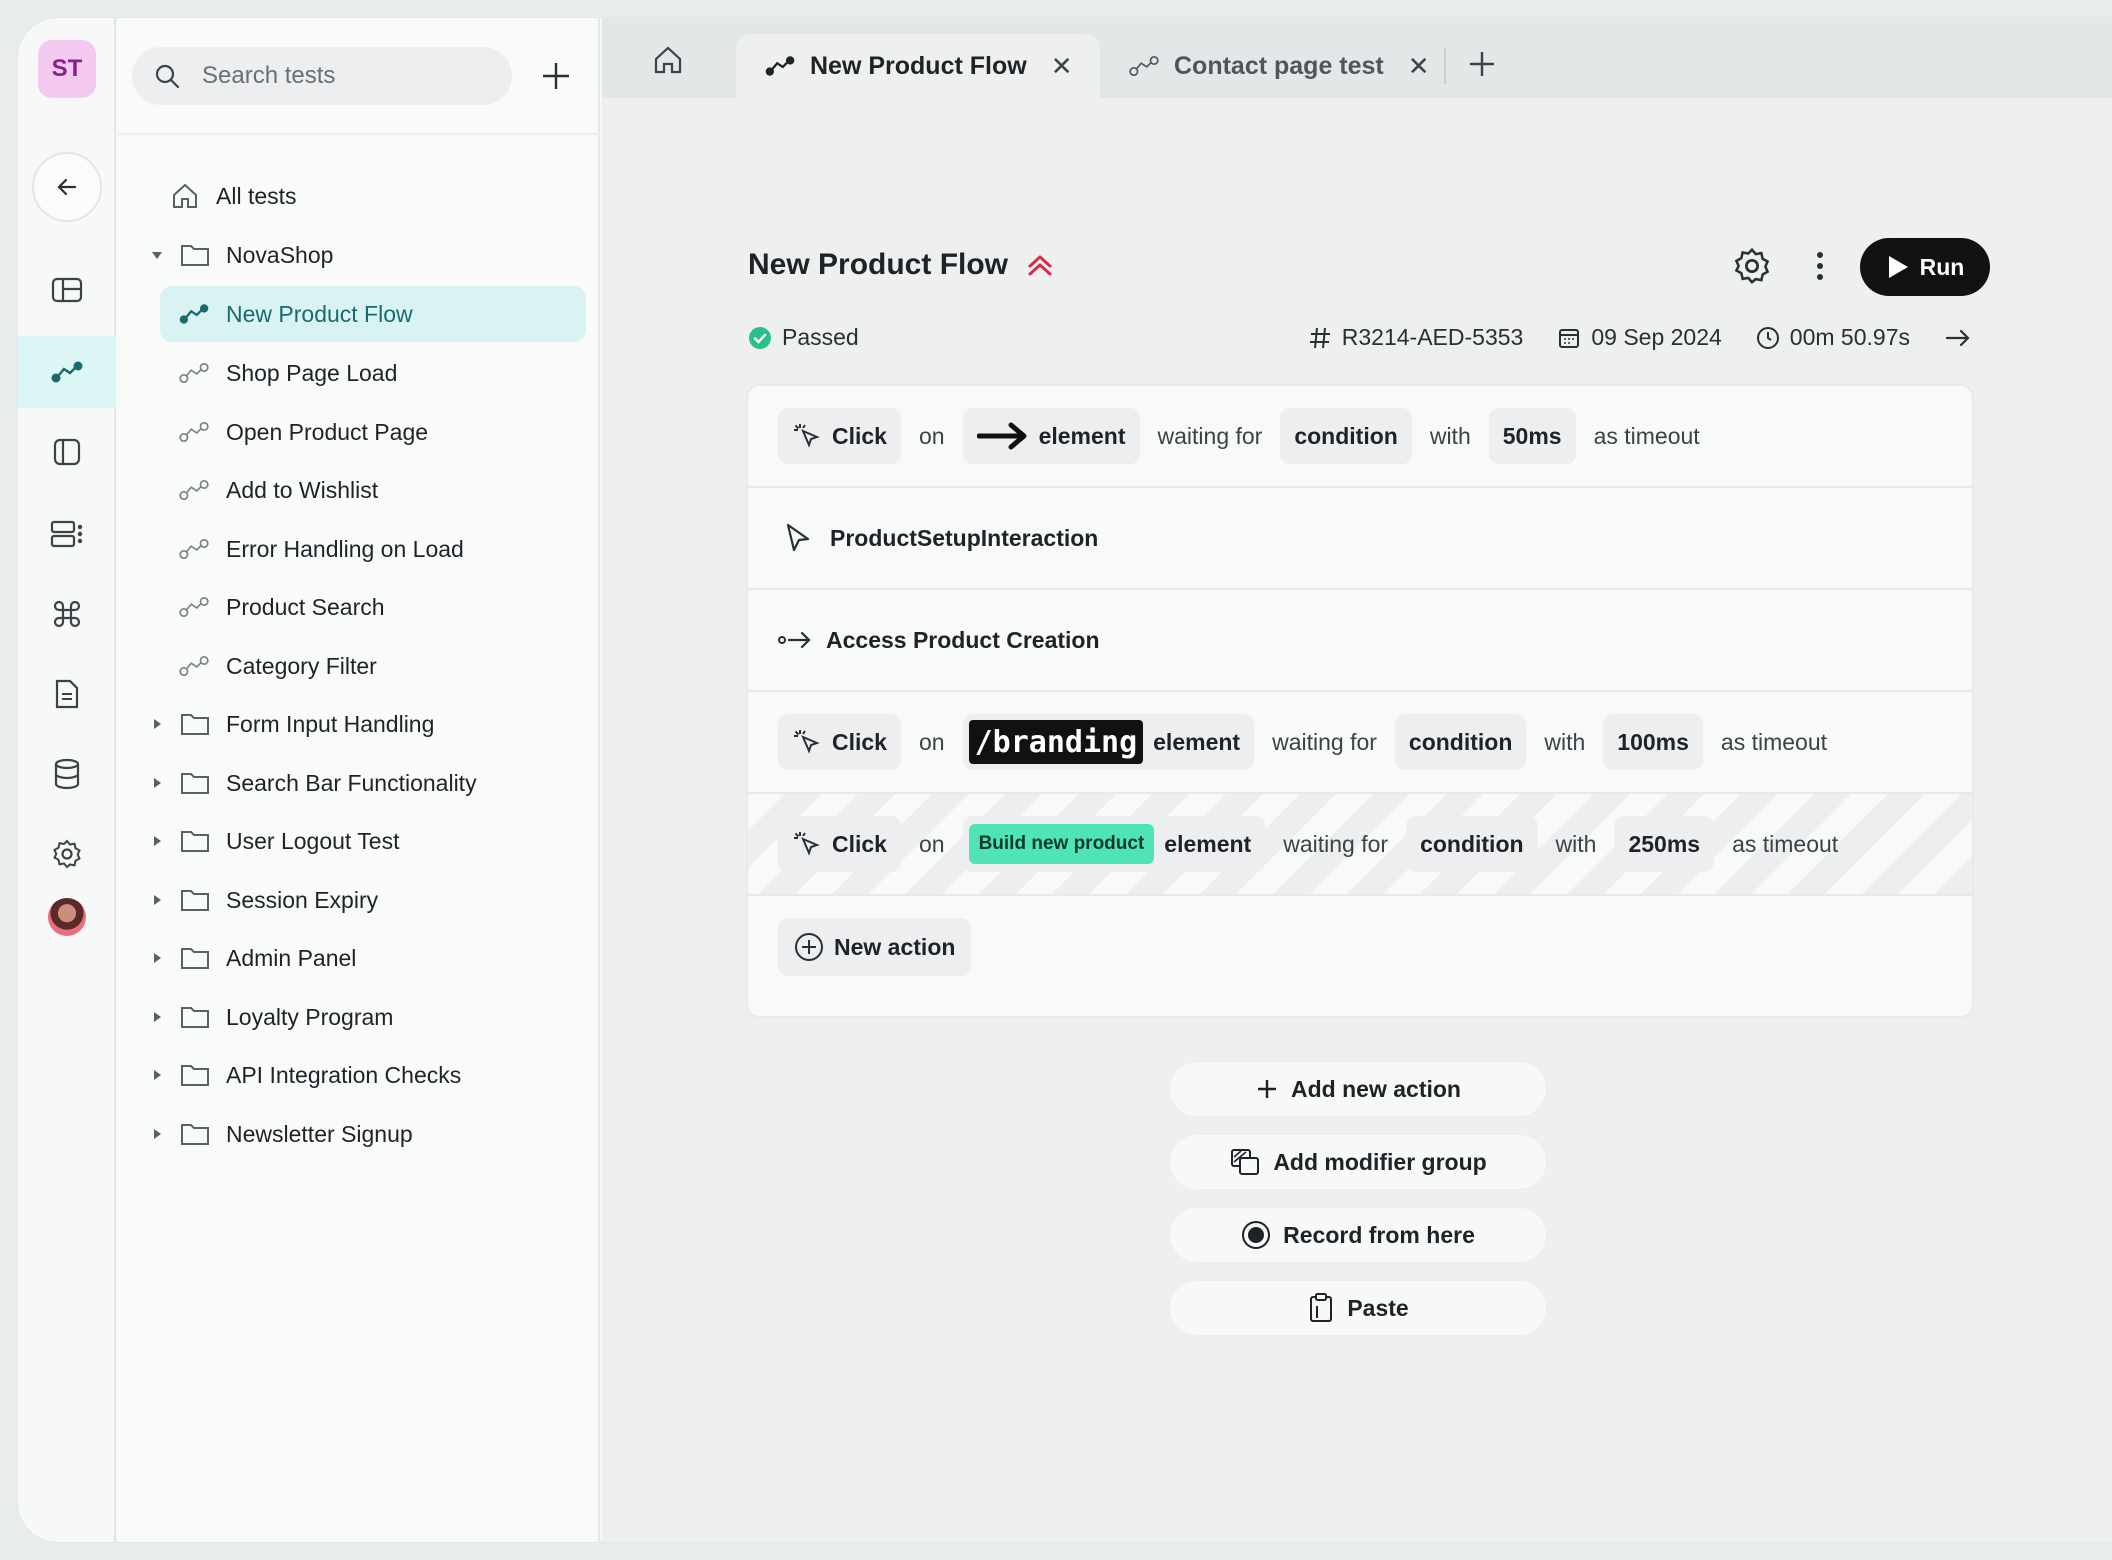  Describe the element at coordinates (67, 69) in the screenshot. I see `workspace-avatar: ST` at that location.